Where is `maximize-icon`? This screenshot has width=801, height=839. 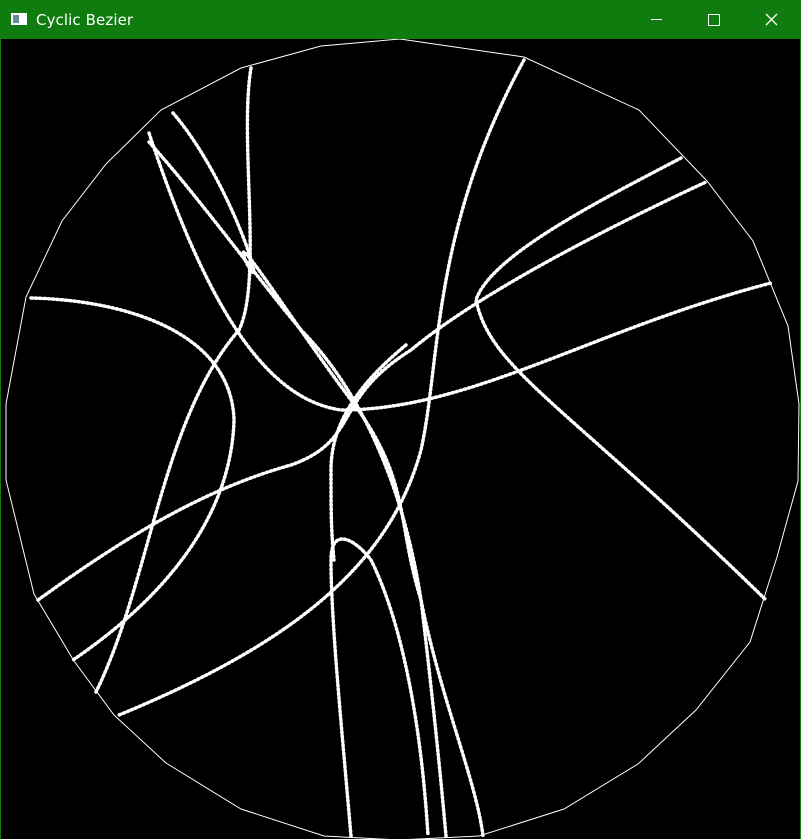 maximize-icon is located at coordinates (714, 20).